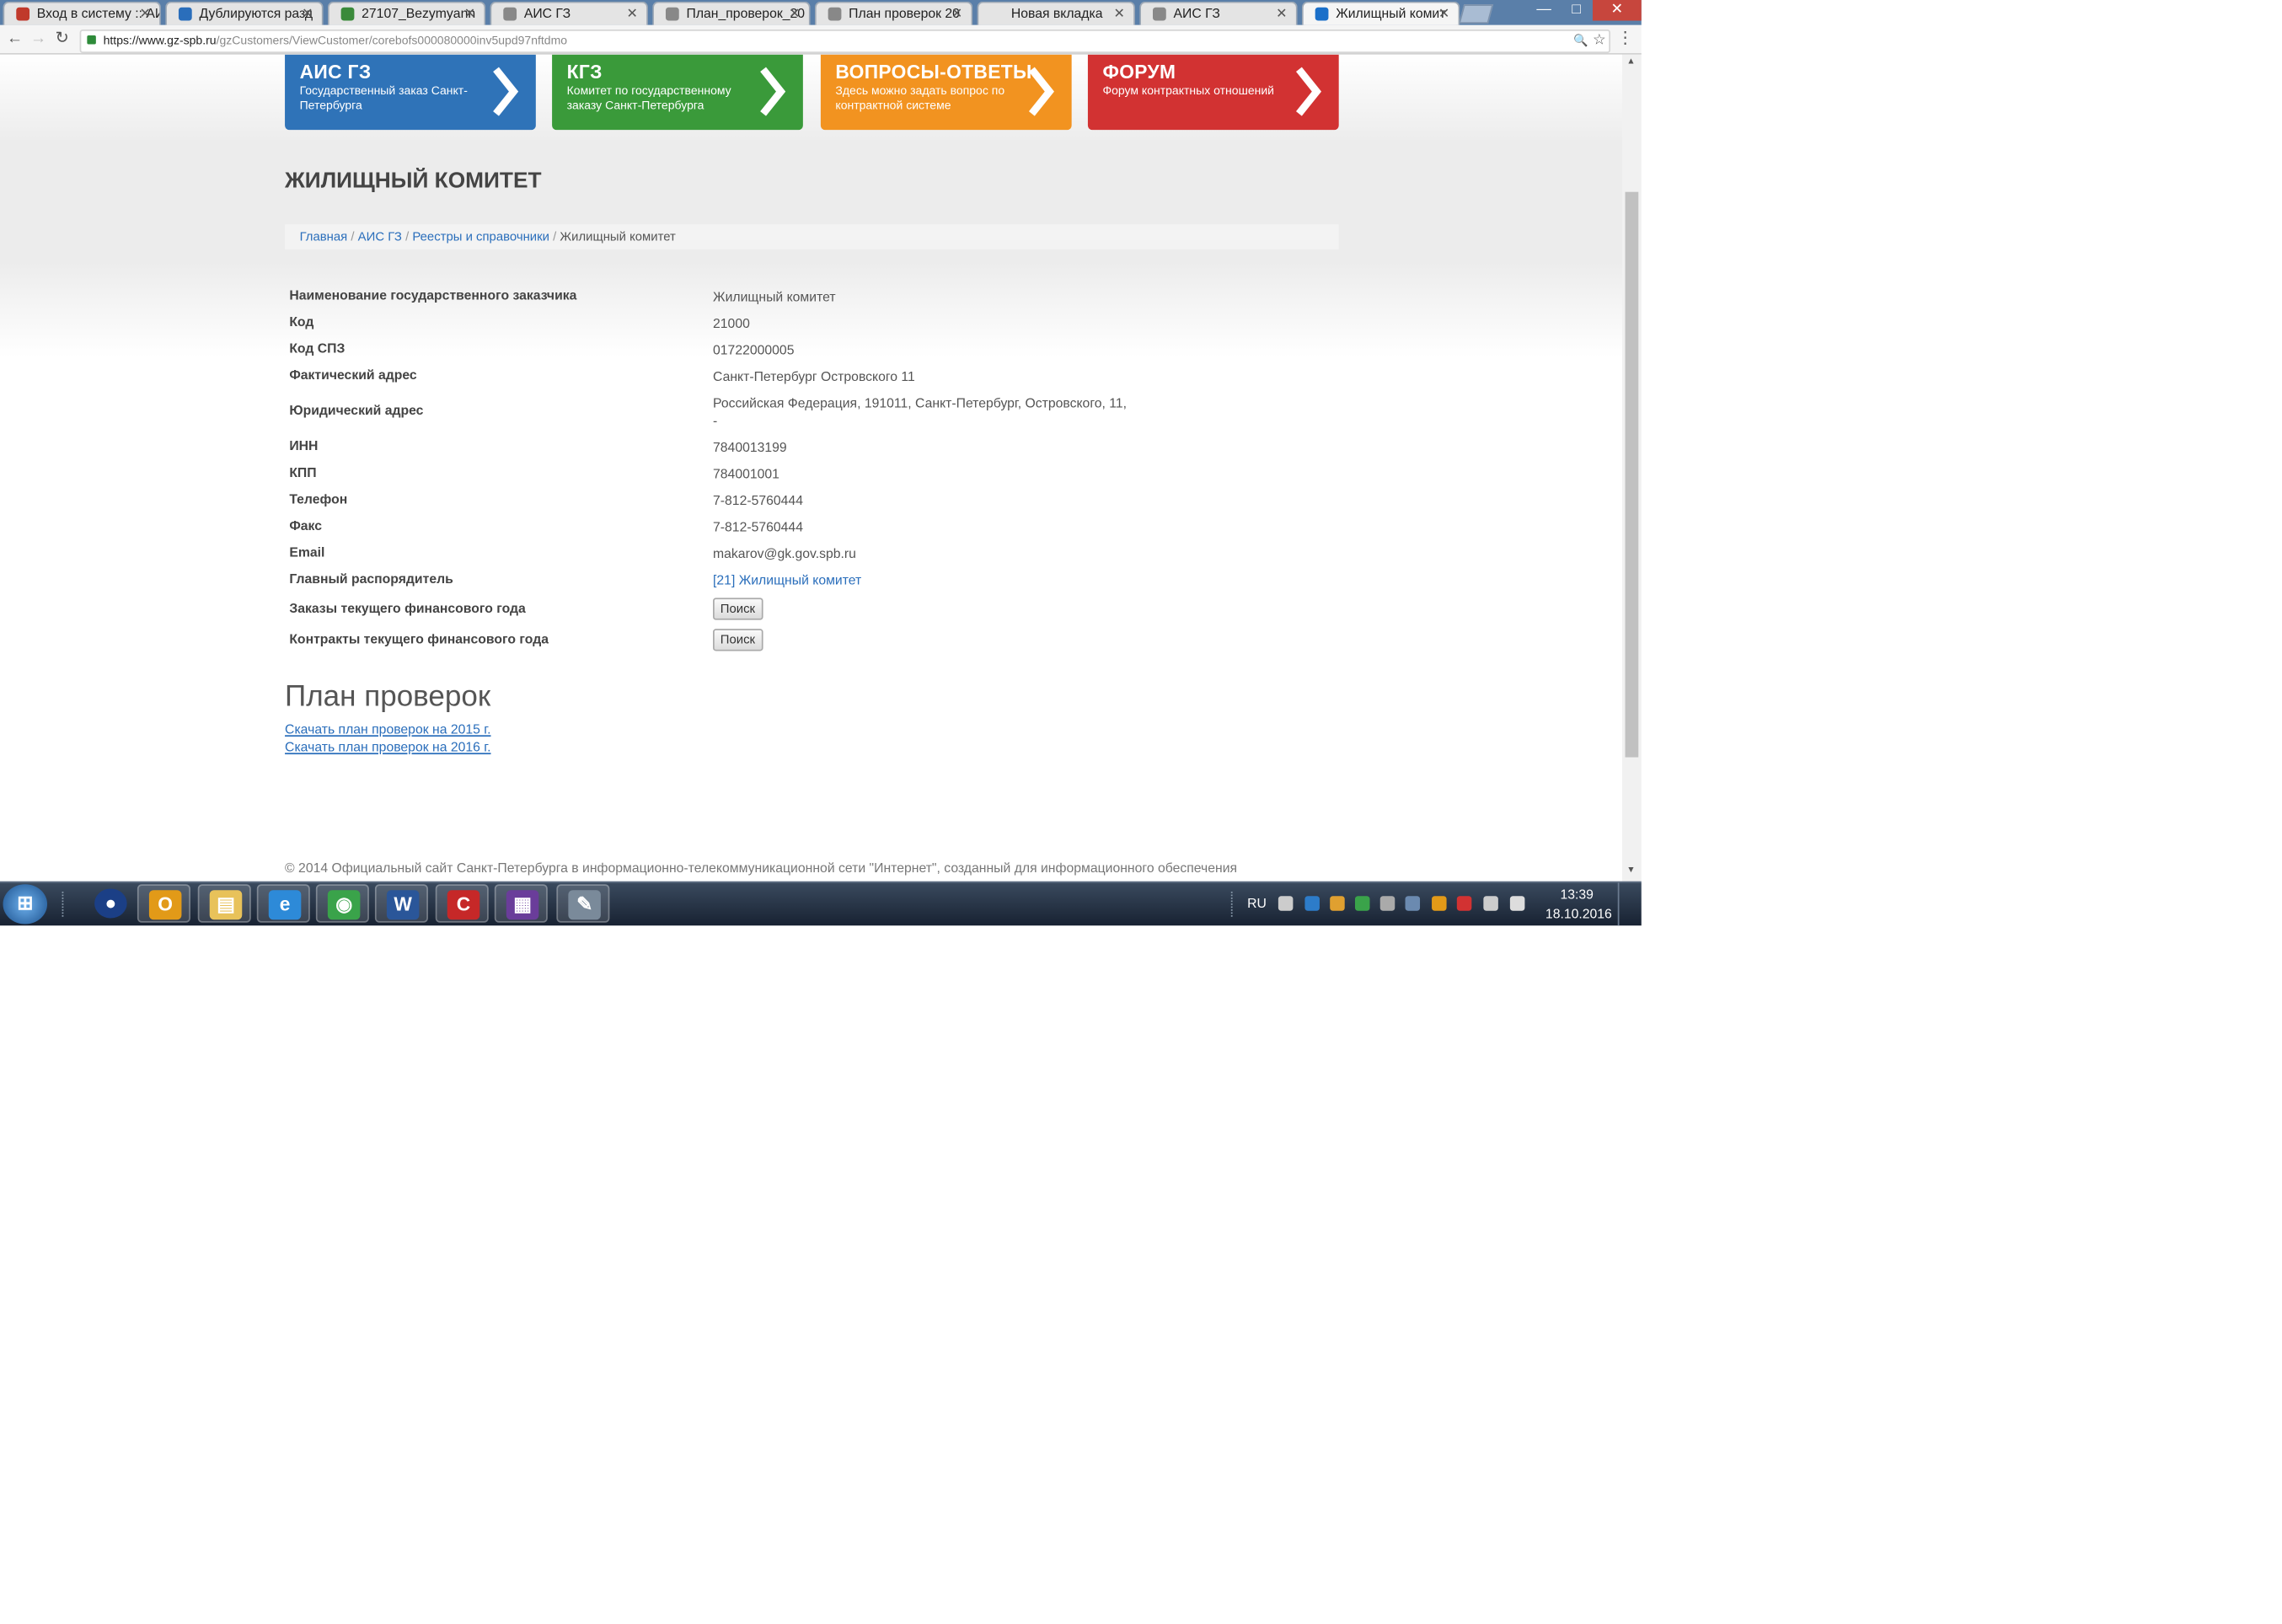  What do you see at coordinates (923, 640) in the screenshot?
I see `search-button-cell: Поиск` at bounding box center [923, 640].